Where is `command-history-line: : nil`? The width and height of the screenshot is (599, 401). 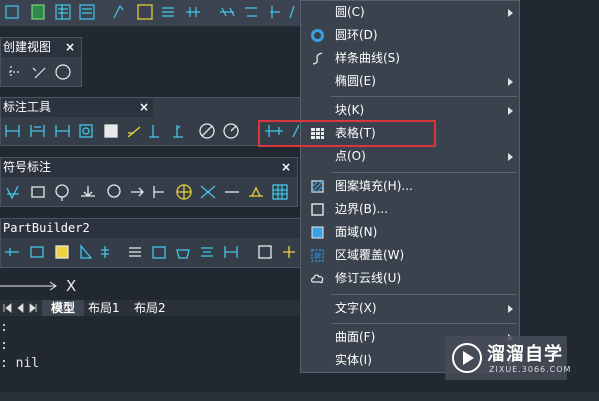
command-history-line: : nil is located at coordinates (20, 363).